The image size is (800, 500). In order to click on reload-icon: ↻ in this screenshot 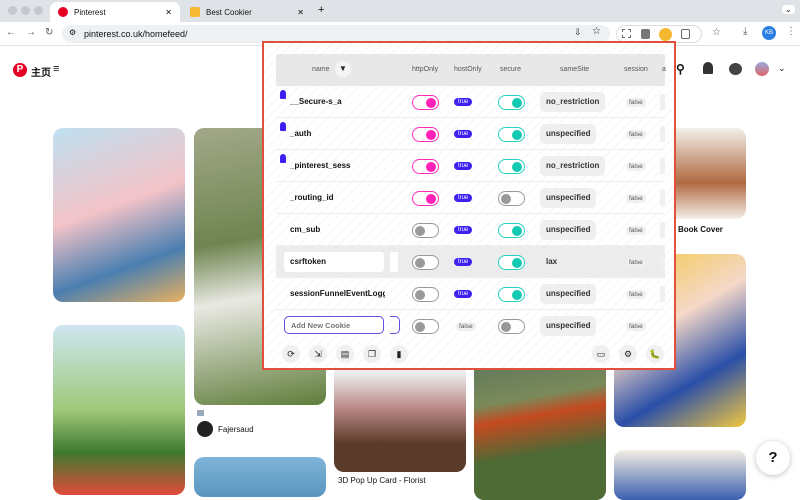, I will do `click(49, 32)`.